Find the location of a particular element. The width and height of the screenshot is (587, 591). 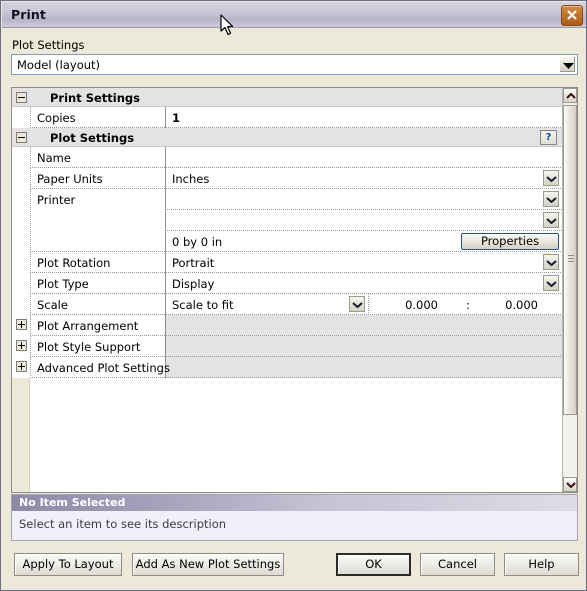

window-title: Print is located at coordinates (28, 14).